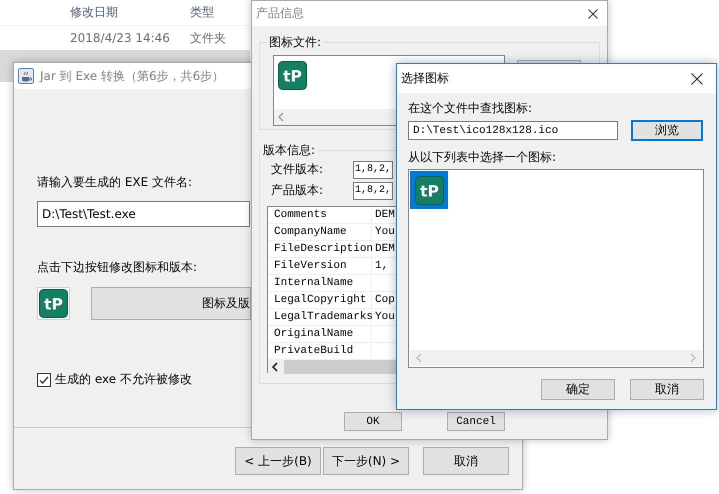 This screenshot has height=494, width=719. I want to click on file-version-field: 1,8,2,, so click(373, 169).